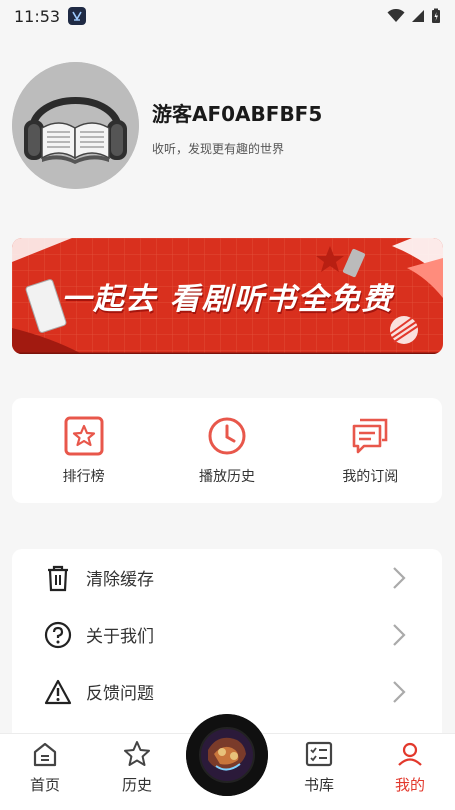 Image resolution: width=455 pixels, height=810 pixels. I want to click on status-right, so click(414, 16).